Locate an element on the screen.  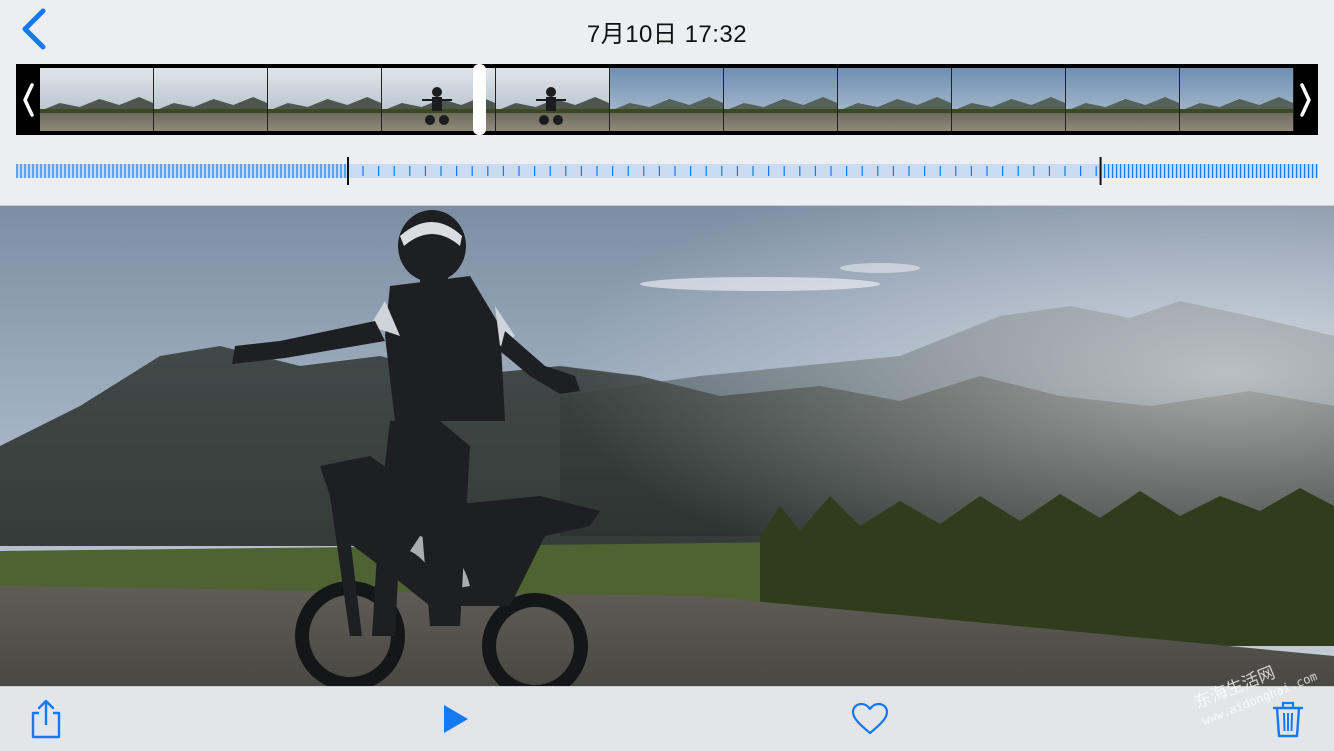
share-button is located at coordinates (46, 719).